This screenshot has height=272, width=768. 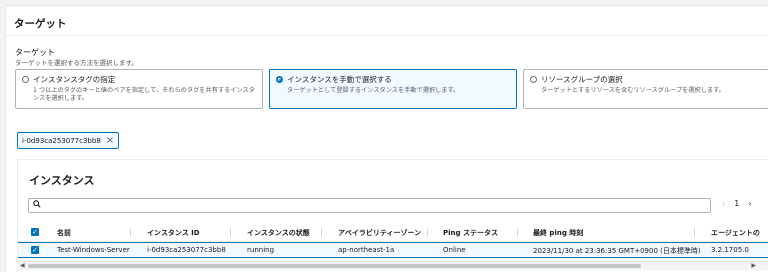 What do you see at coordinates (582, 79) in the screenshot?
I see `tile-label: リソースグループの選択` at bounding box center [582, 79].